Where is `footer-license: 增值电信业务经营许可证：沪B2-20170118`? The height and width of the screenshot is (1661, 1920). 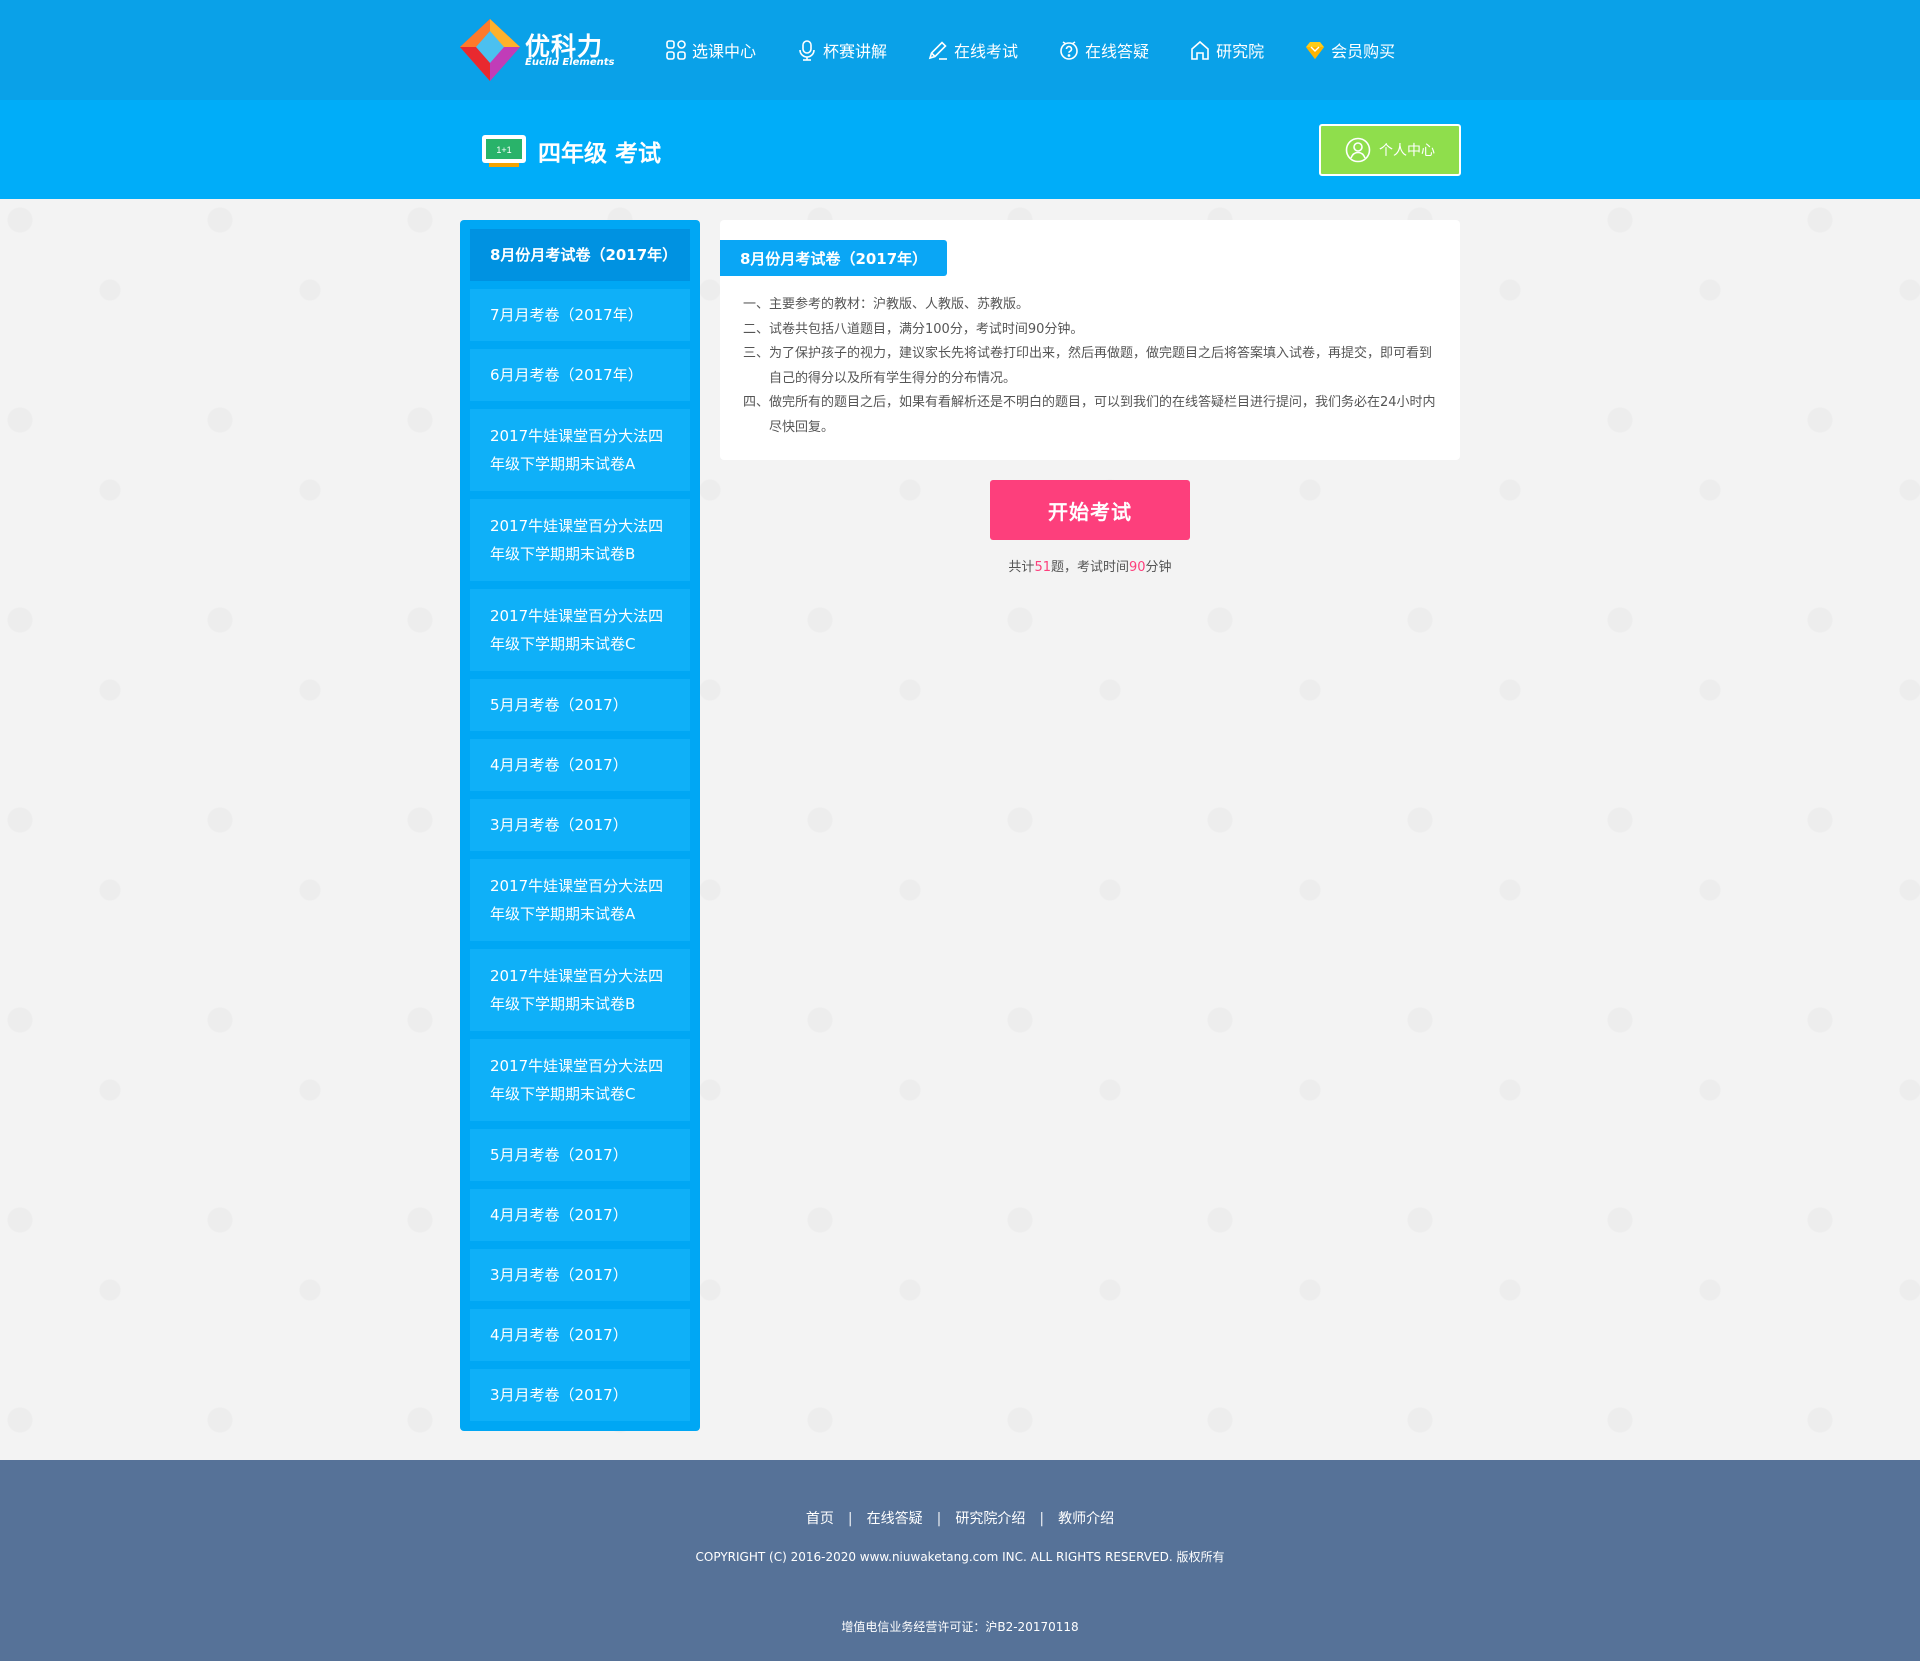
footer-license: 增值电信业务经营许可证：沪B2-20170118 is located at coordinates (960, 1627).